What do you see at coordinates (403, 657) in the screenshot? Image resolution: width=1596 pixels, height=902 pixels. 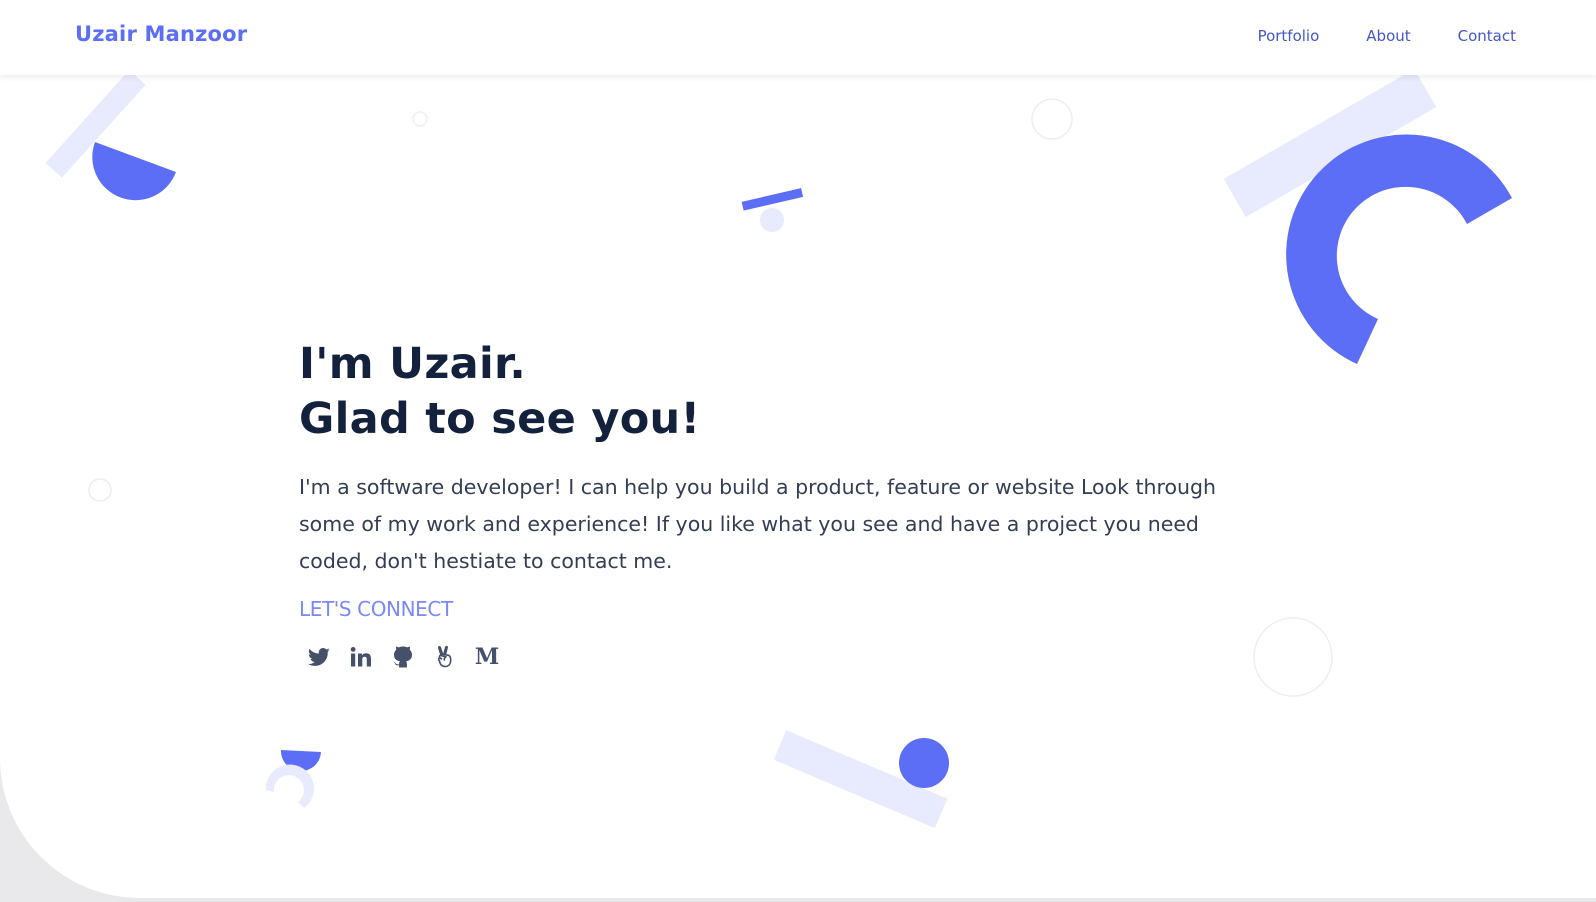 I see `github-icon` at bounding box center [403, 657].